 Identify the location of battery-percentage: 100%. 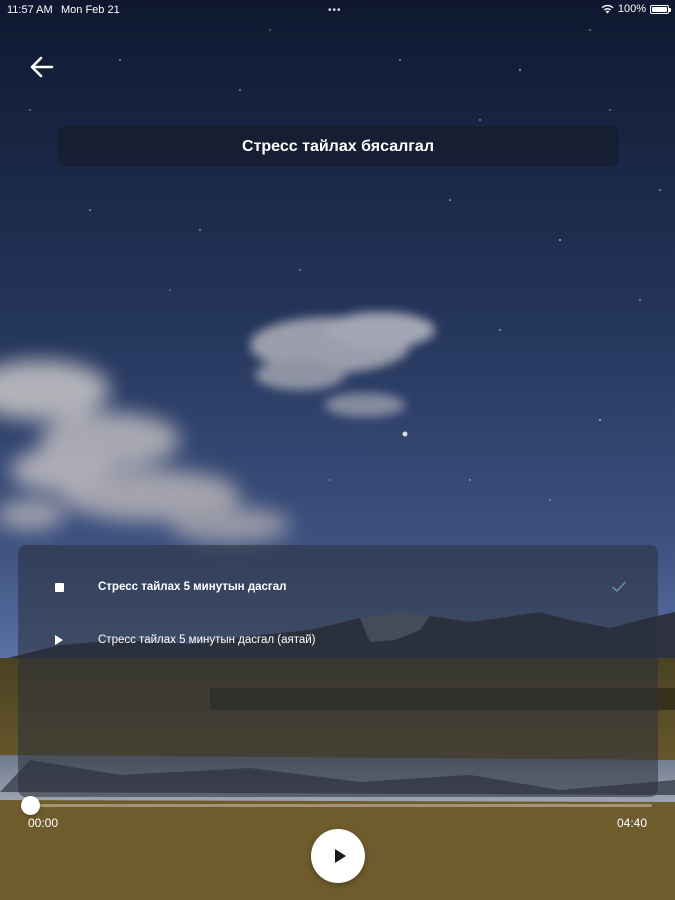
(631, 9).